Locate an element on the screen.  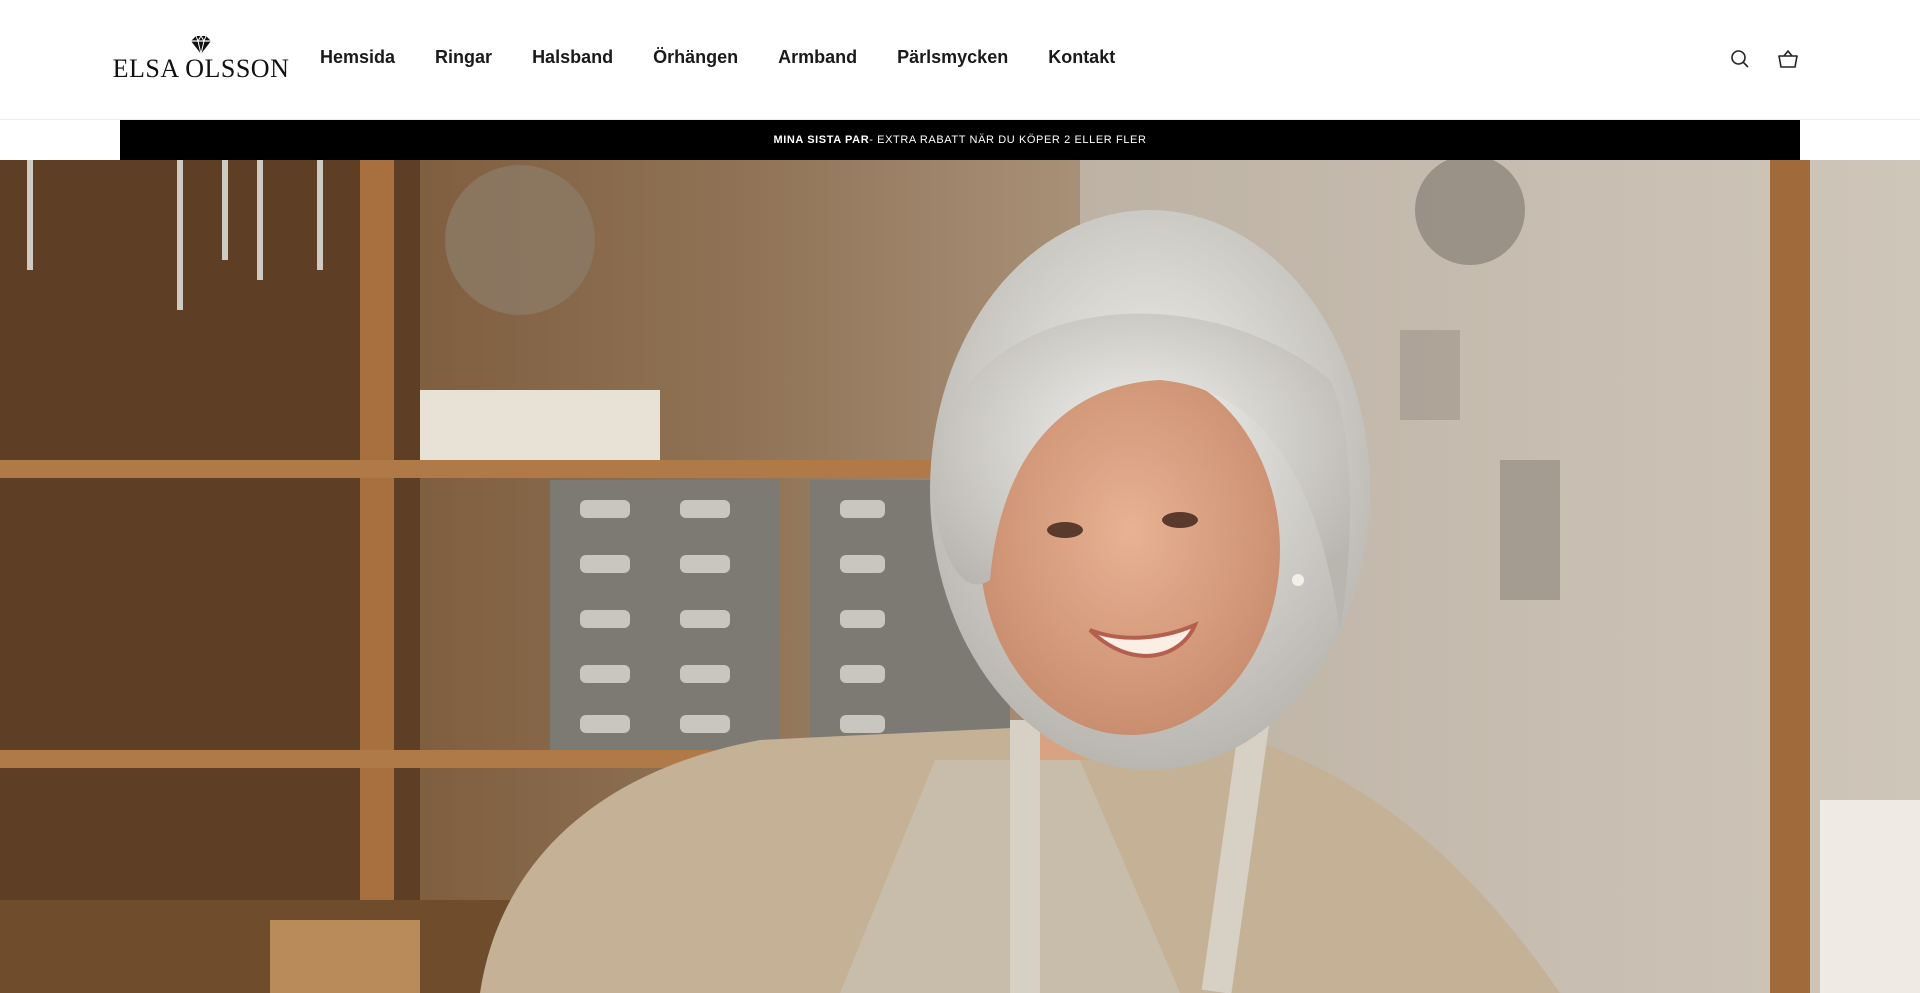
nav-item-halsband: Halsband is located at coordinates (572, 57).